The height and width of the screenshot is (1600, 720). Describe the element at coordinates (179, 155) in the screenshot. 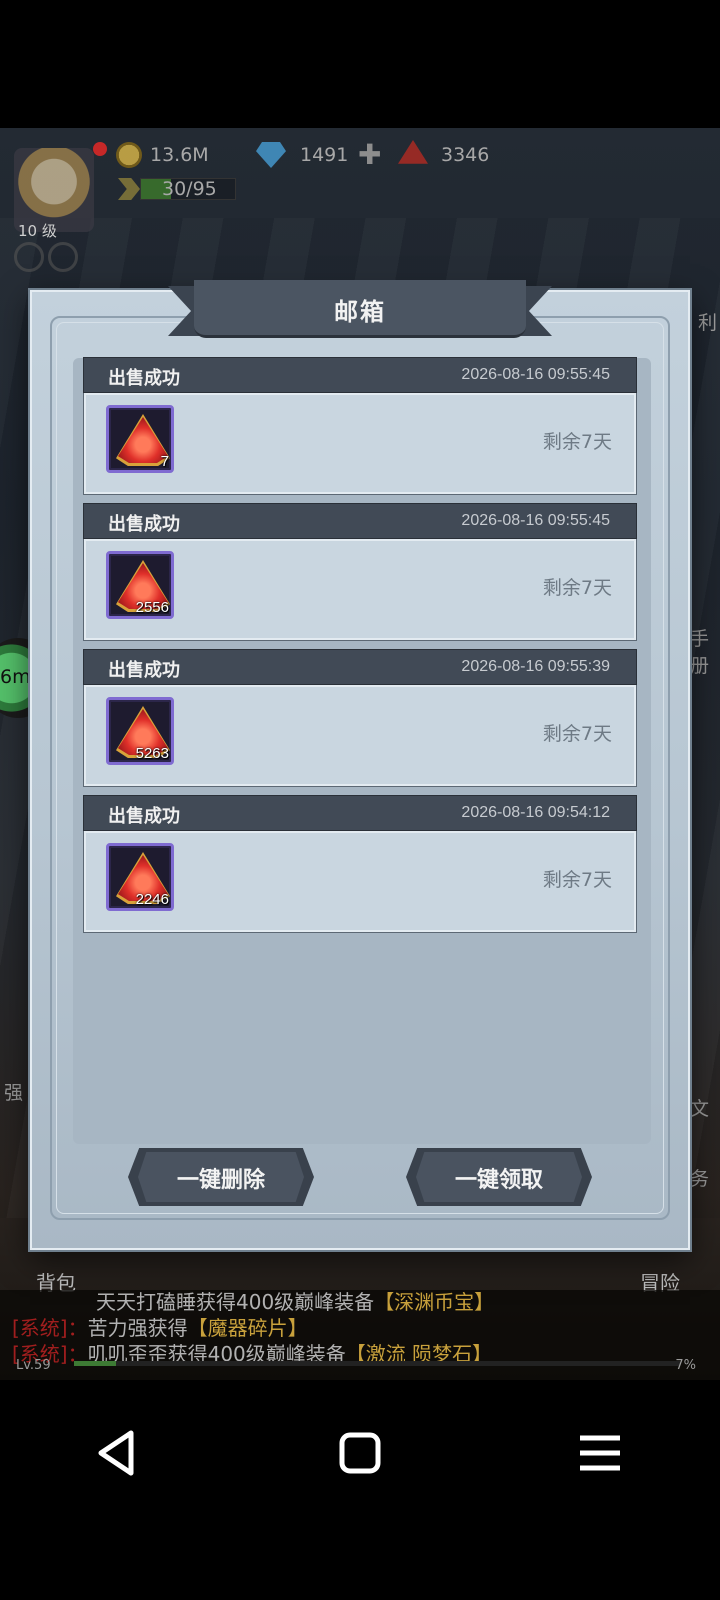

I see `gold-amount: 13.6M` at that location.